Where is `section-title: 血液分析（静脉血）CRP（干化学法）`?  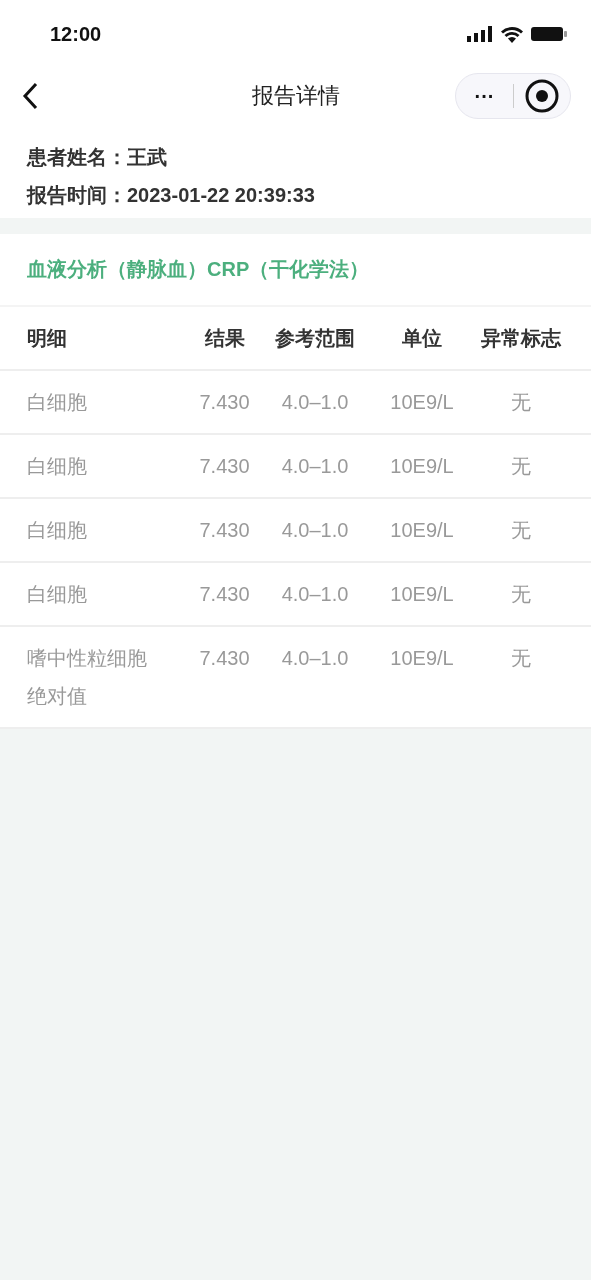 section-title: 血液分析（静脉血）CRP（干化学法） is located at coordinates (295, 270).